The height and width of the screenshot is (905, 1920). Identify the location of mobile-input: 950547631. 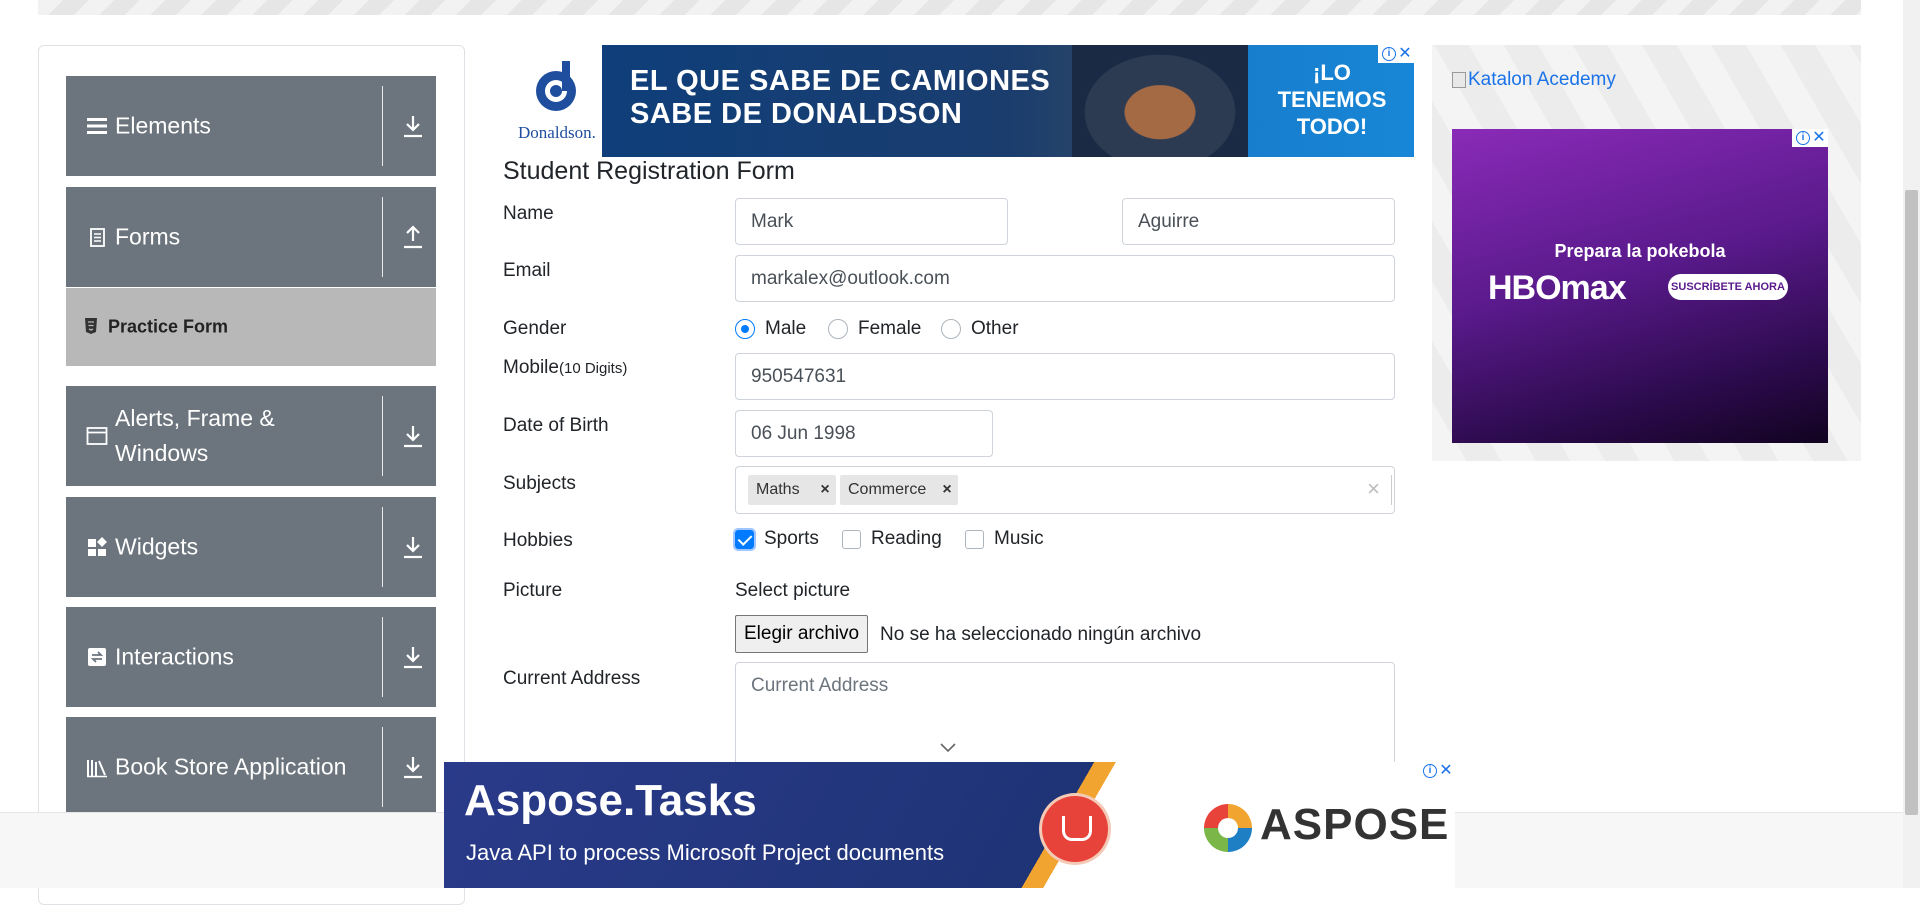
(1065, 376).